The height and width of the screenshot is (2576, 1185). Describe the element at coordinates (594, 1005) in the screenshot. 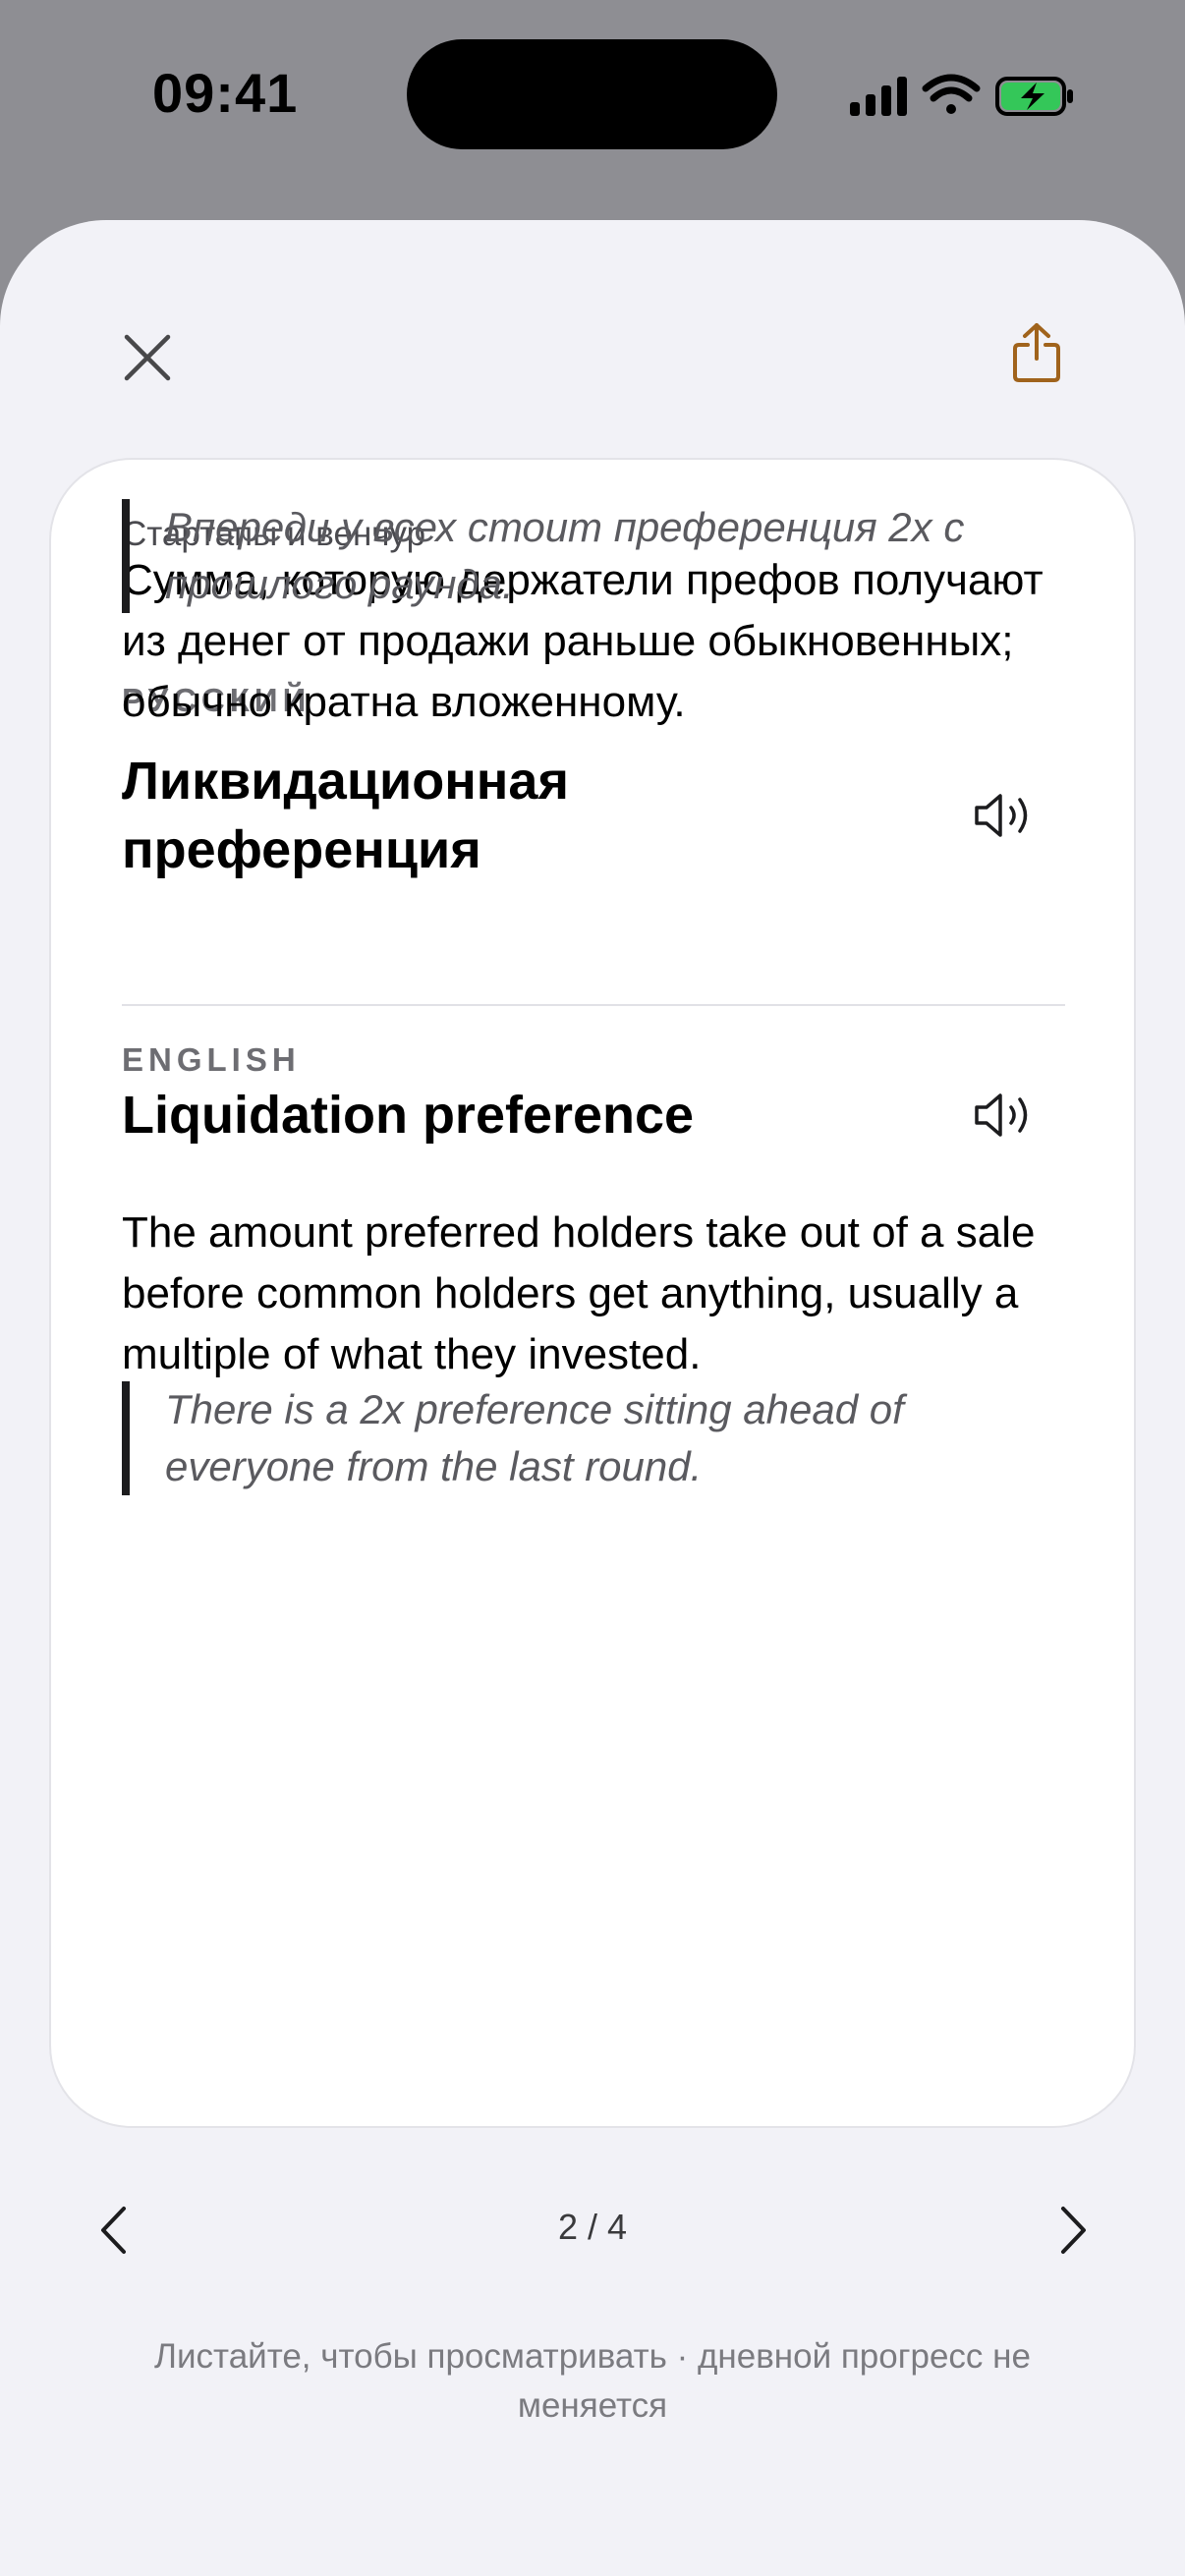

I see `section-divider` at that location.